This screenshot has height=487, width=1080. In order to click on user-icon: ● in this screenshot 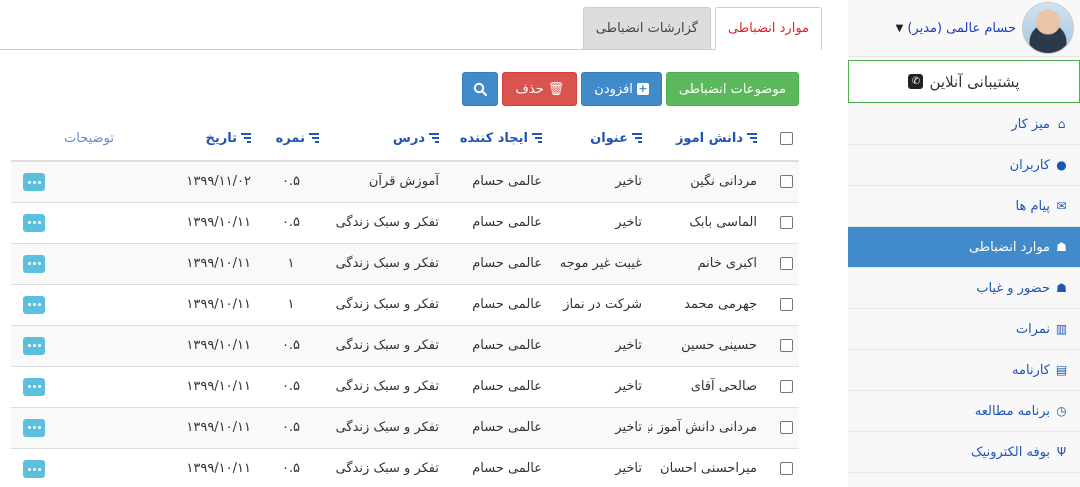, I will do `click(1061, 165)`.